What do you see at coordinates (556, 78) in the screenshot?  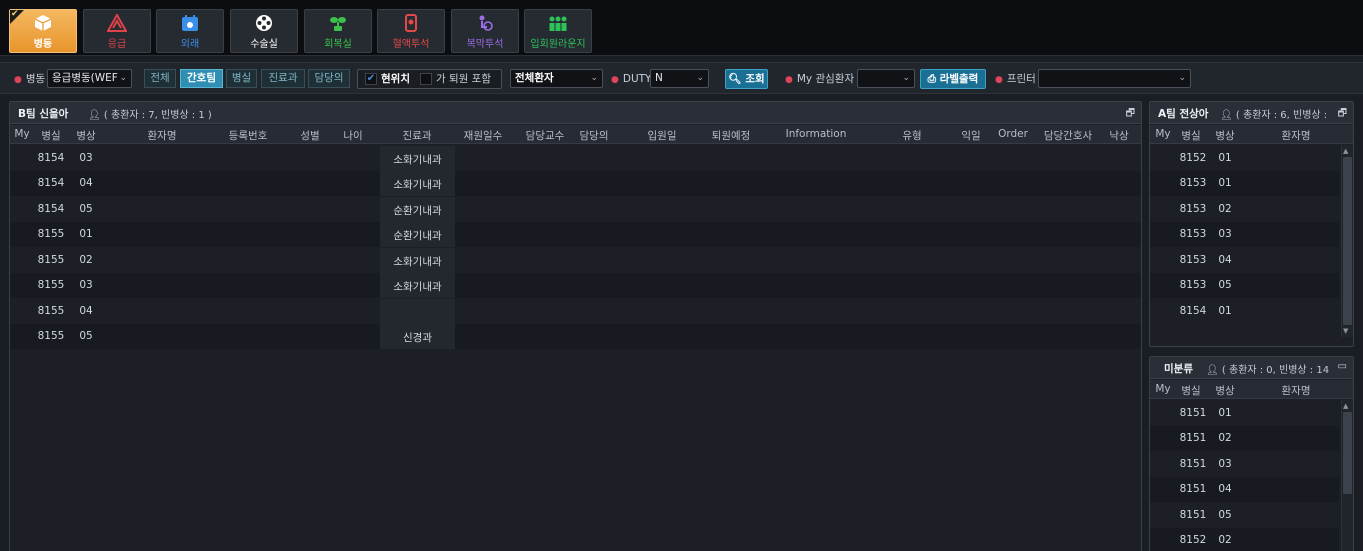 I see `patient-filter-select: 전체환자 ⌄` at bounding box center [556, 78].